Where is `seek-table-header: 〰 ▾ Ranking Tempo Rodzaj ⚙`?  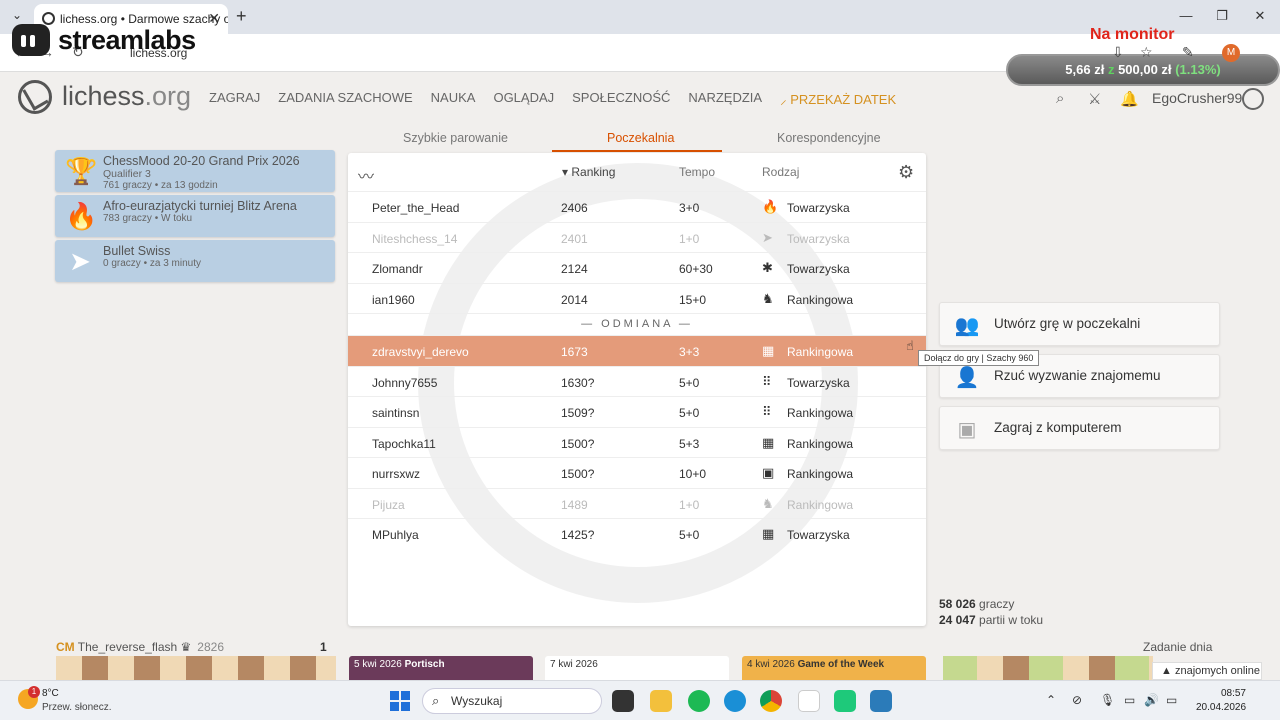
seek-table-header: 〰 ▾ Ranking Tempo Rodzaj ⚙ is located at coordinates (637, 172).